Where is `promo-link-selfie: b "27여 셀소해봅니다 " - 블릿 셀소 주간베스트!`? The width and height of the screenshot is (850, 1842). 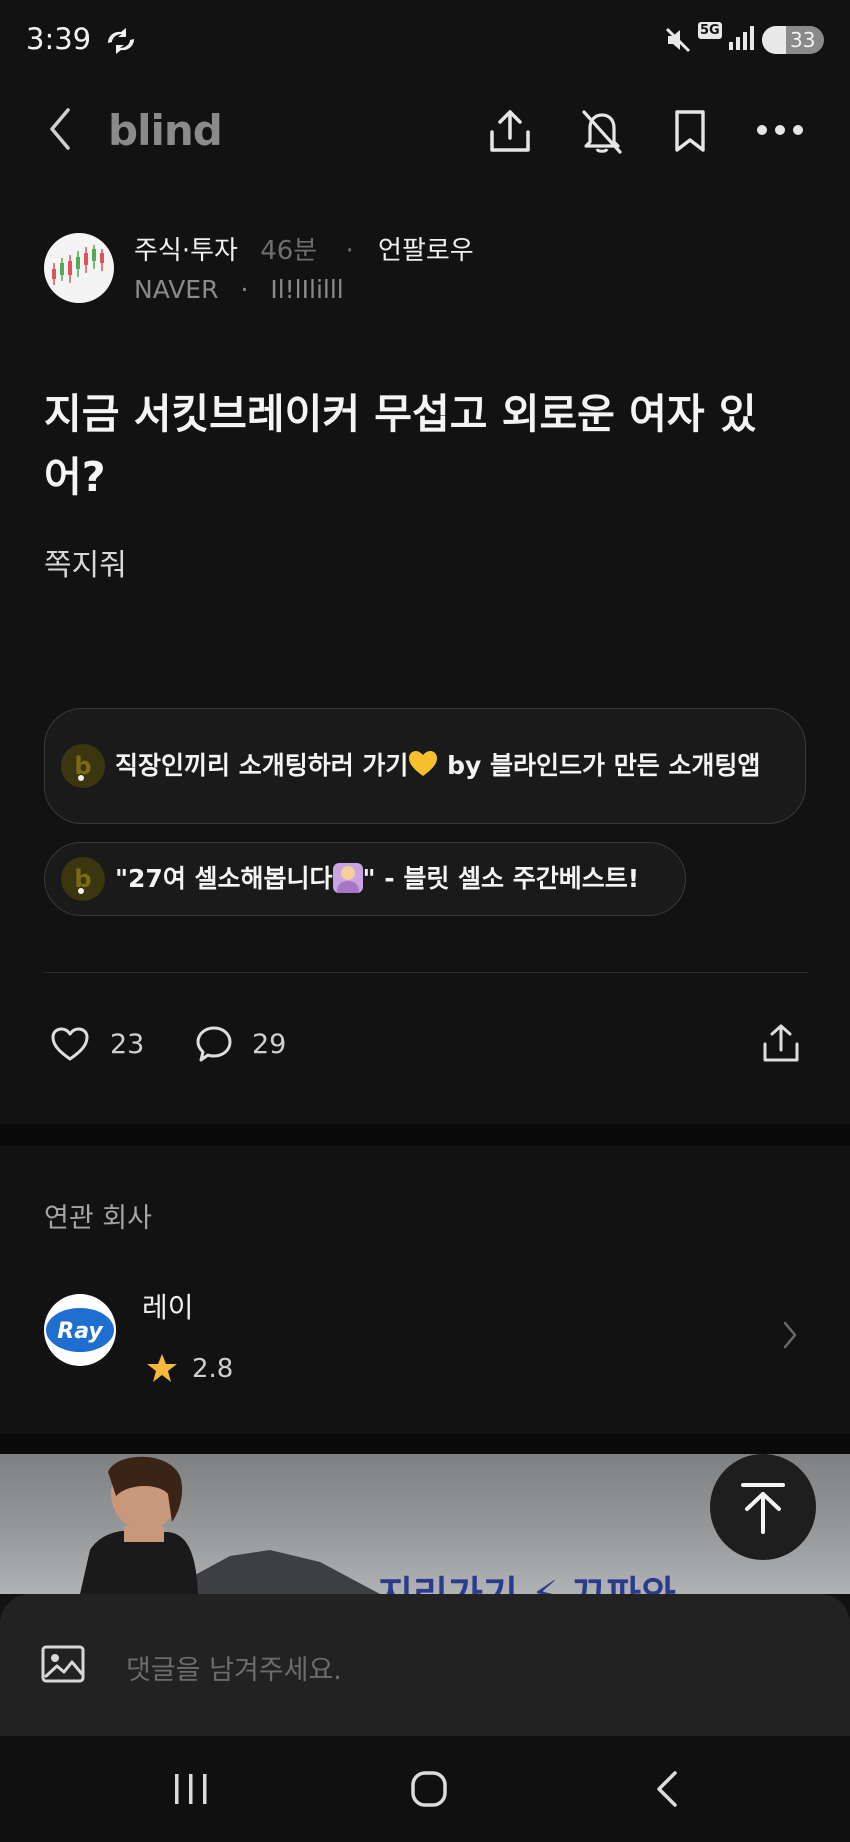 promo-link-selfie: b "27여 셀소해봅니다 " - 블릿 셀소 주간베스트! is located at coordinates (365, 879).